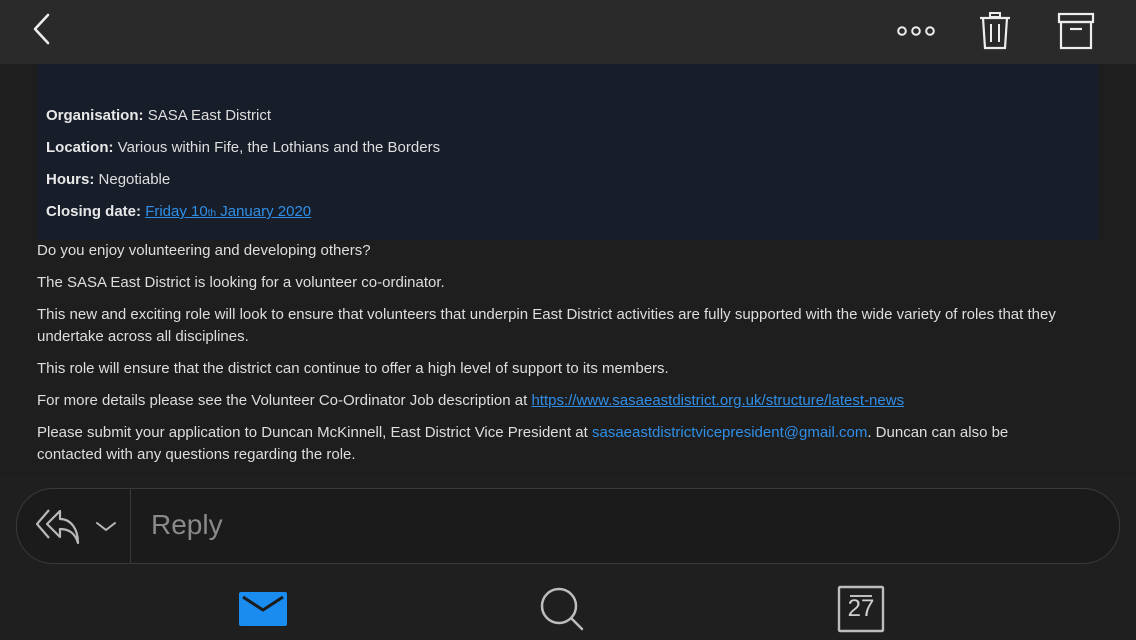 This screenshot has height=640, width=1136. What do you see at coordinates (42, 29) in the screenshot?
I see `back-chevron-icon` at bounding box center [42, 29].